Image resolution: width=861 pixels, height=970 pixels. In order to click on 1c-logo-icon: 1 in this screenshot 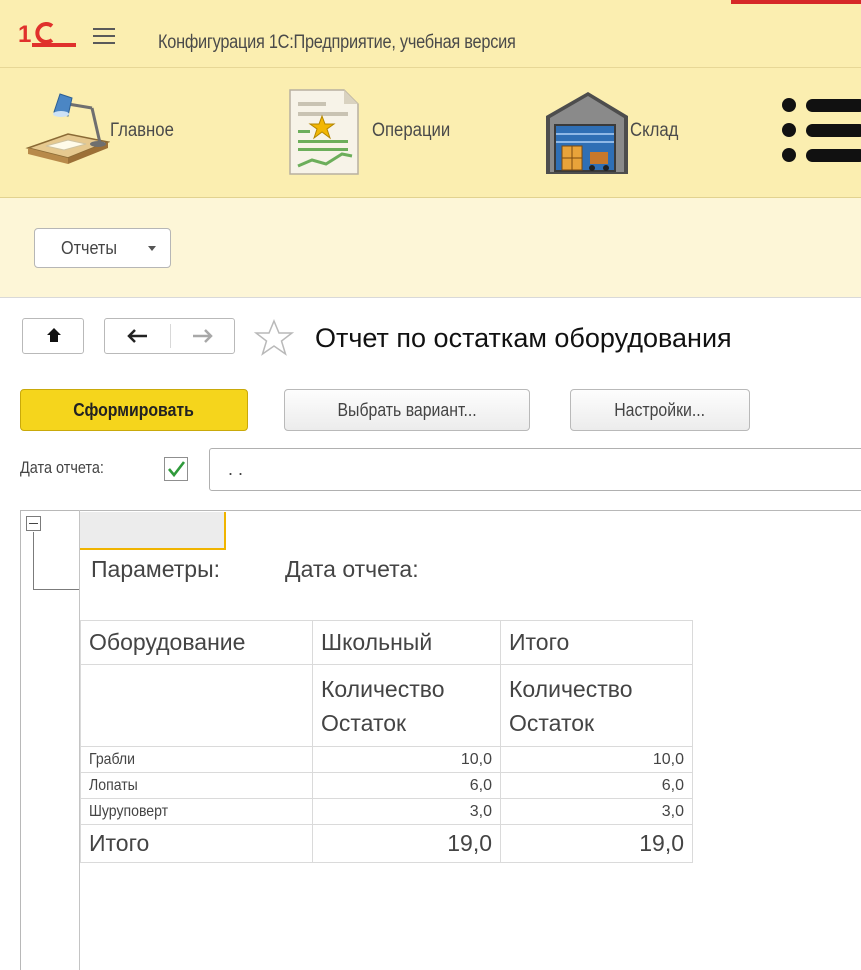, I will do `click(48, 34)`.